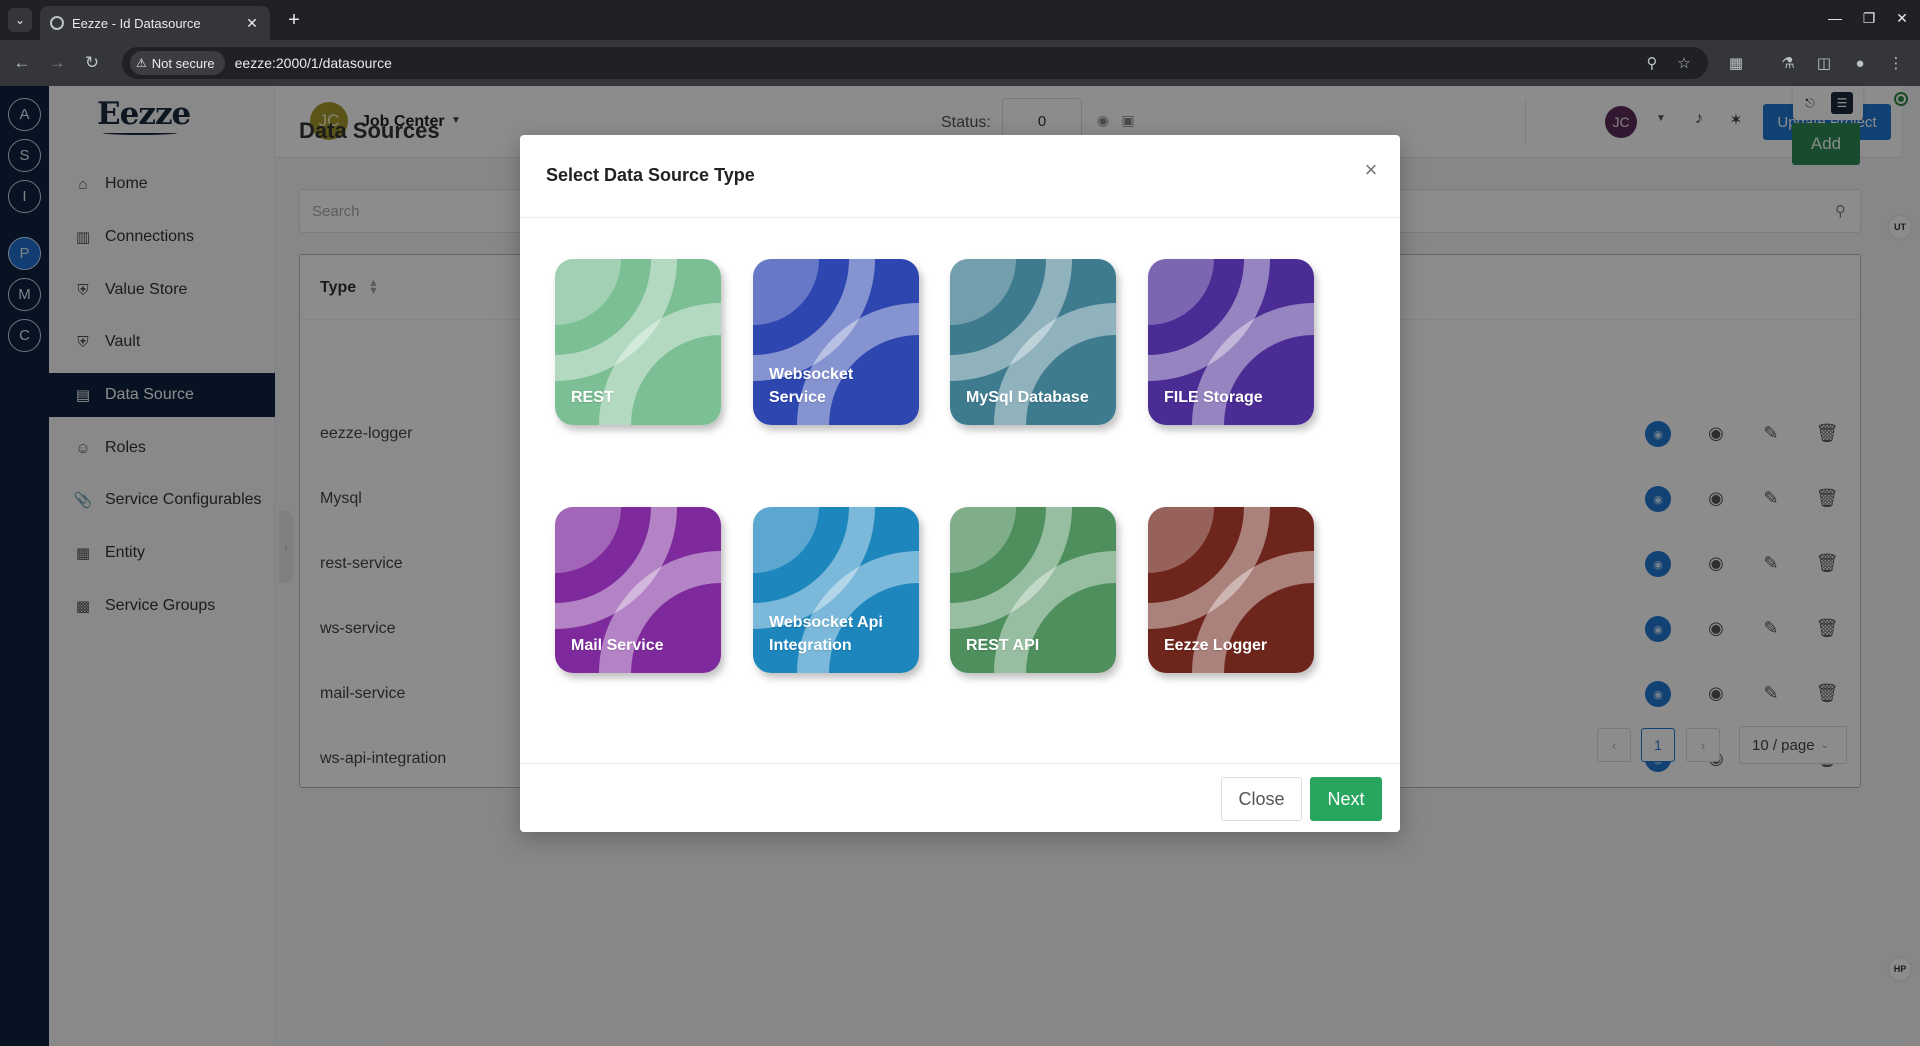  I want to click on modal-footer-divider, so click(960, 763).